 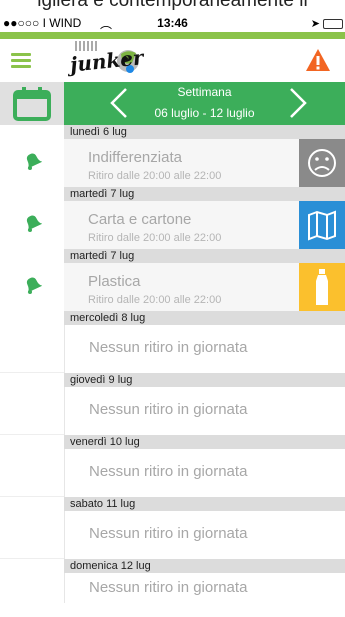 I want to click on day-label: lunedì 6 lug, so click(x=204, y=132).